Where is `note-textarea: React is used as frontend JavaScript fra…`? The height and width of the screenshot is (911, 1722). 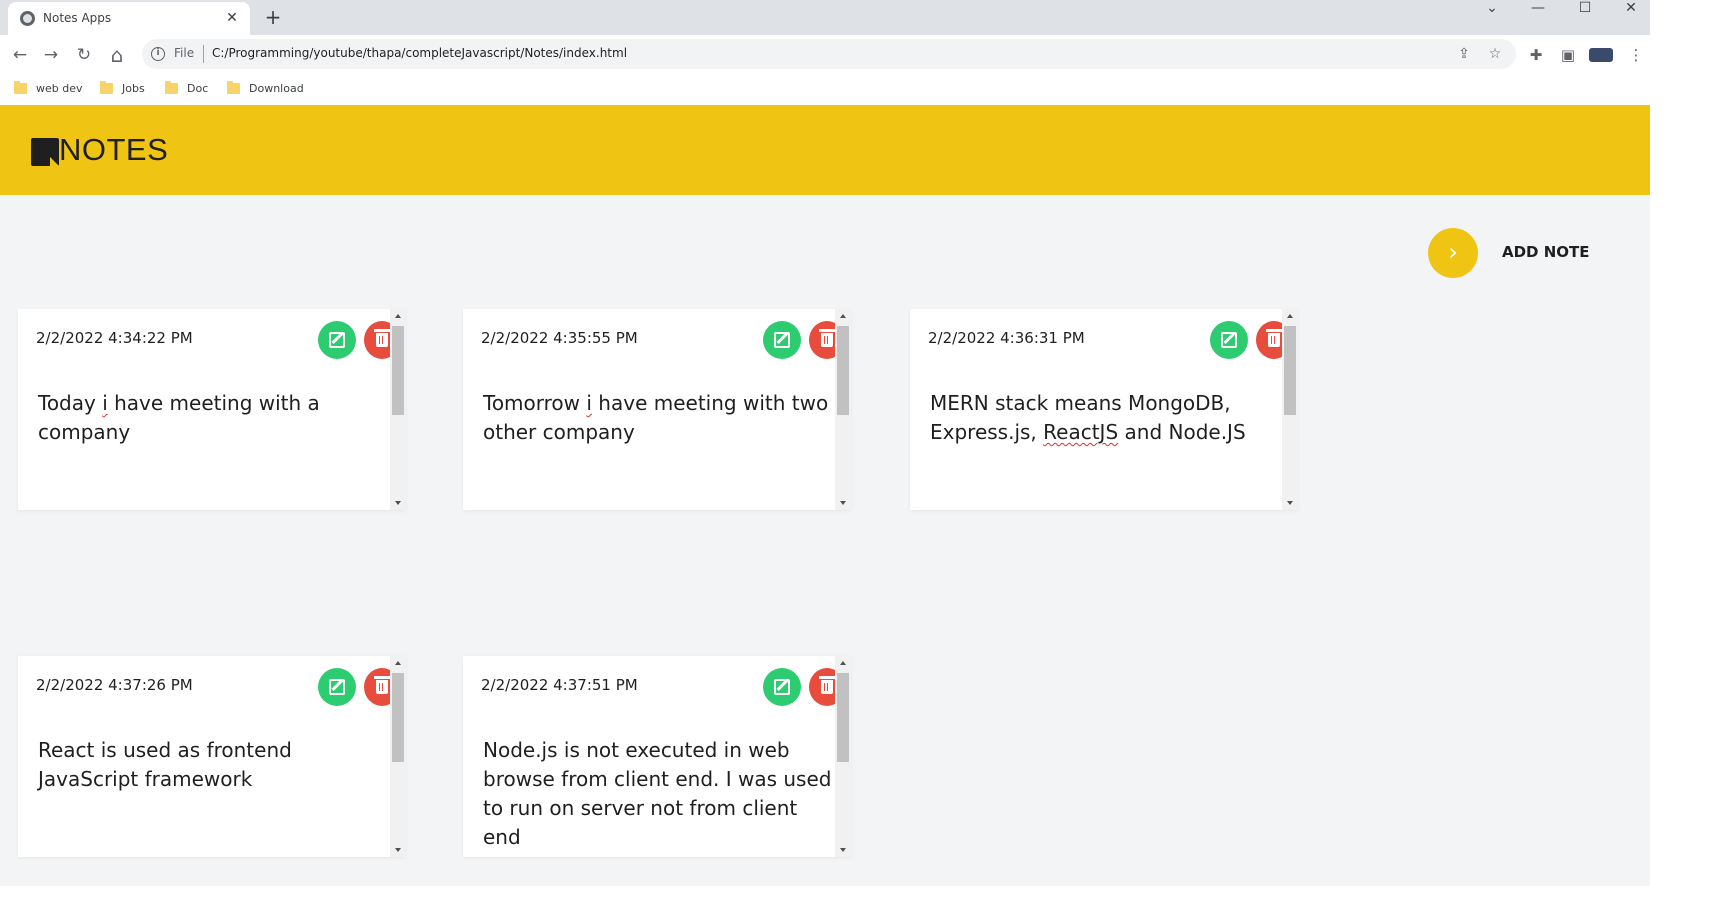
note-textarea: React is used as frontend JavaScript fra… is located at coordinates (213, 765).